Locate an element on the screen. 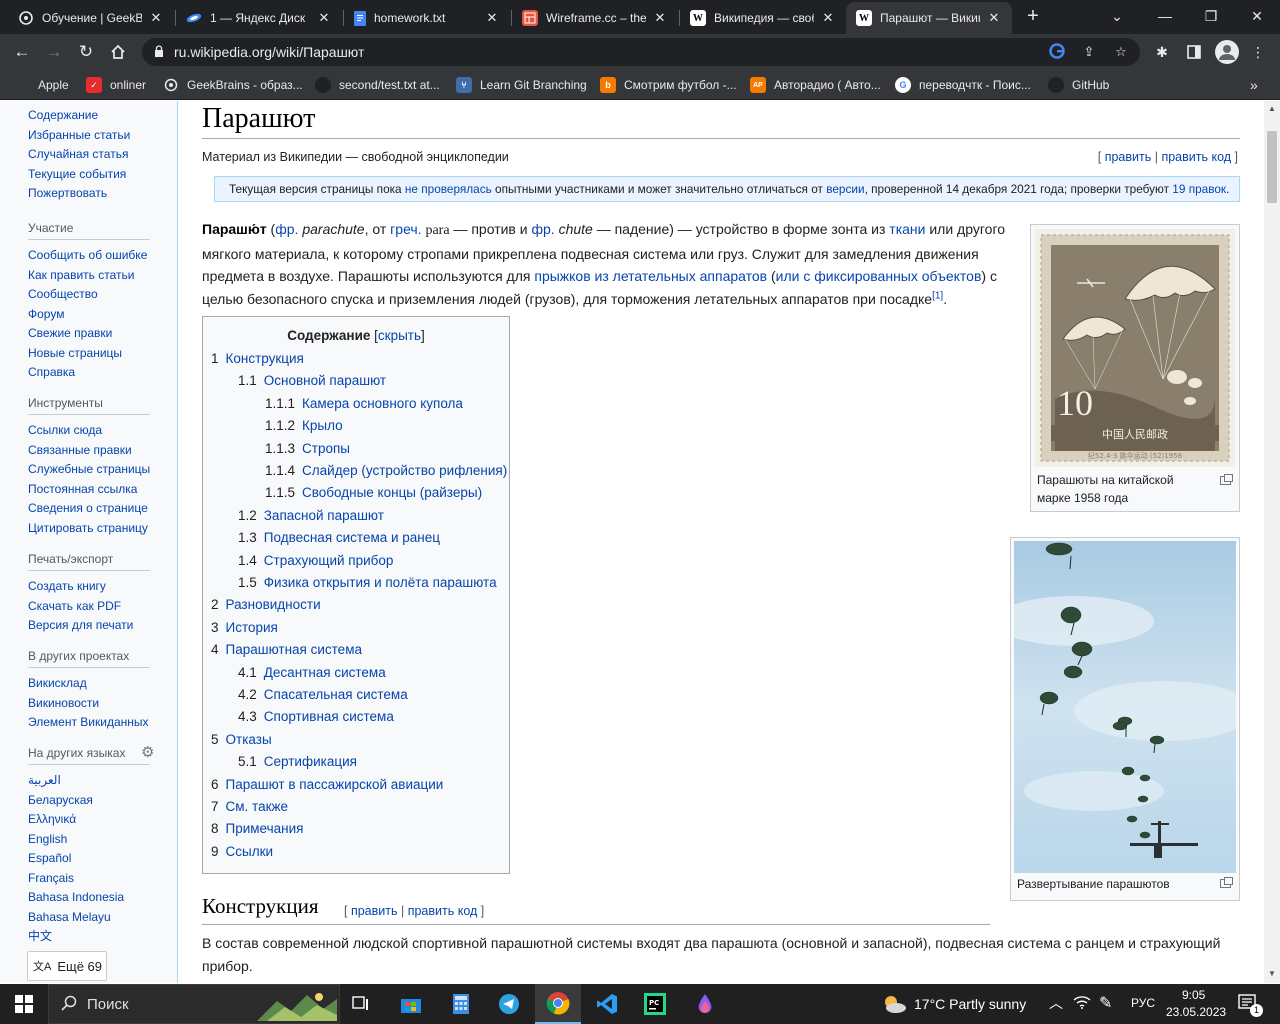 The height and width of the screenshot is (1024, 1280). scroll-up-arrow-icon: ▲ is located at coordinates (1272, 108).